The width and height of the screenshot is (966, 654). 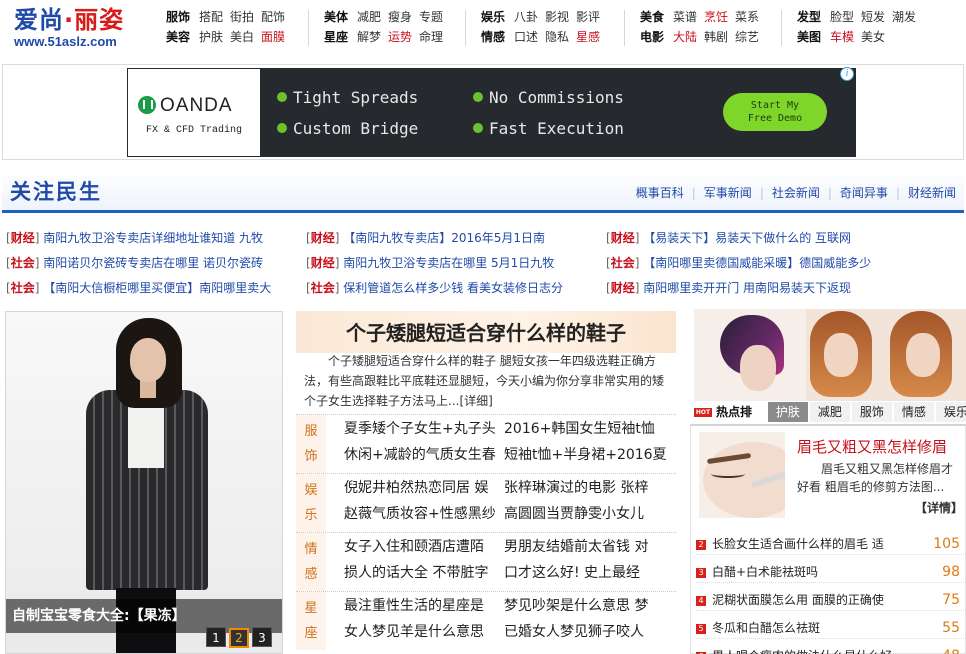 What do you see at coordinates (557, 37) in the screenshot?
I see `nav-link: 隐私` at bounding box center [557, 37].